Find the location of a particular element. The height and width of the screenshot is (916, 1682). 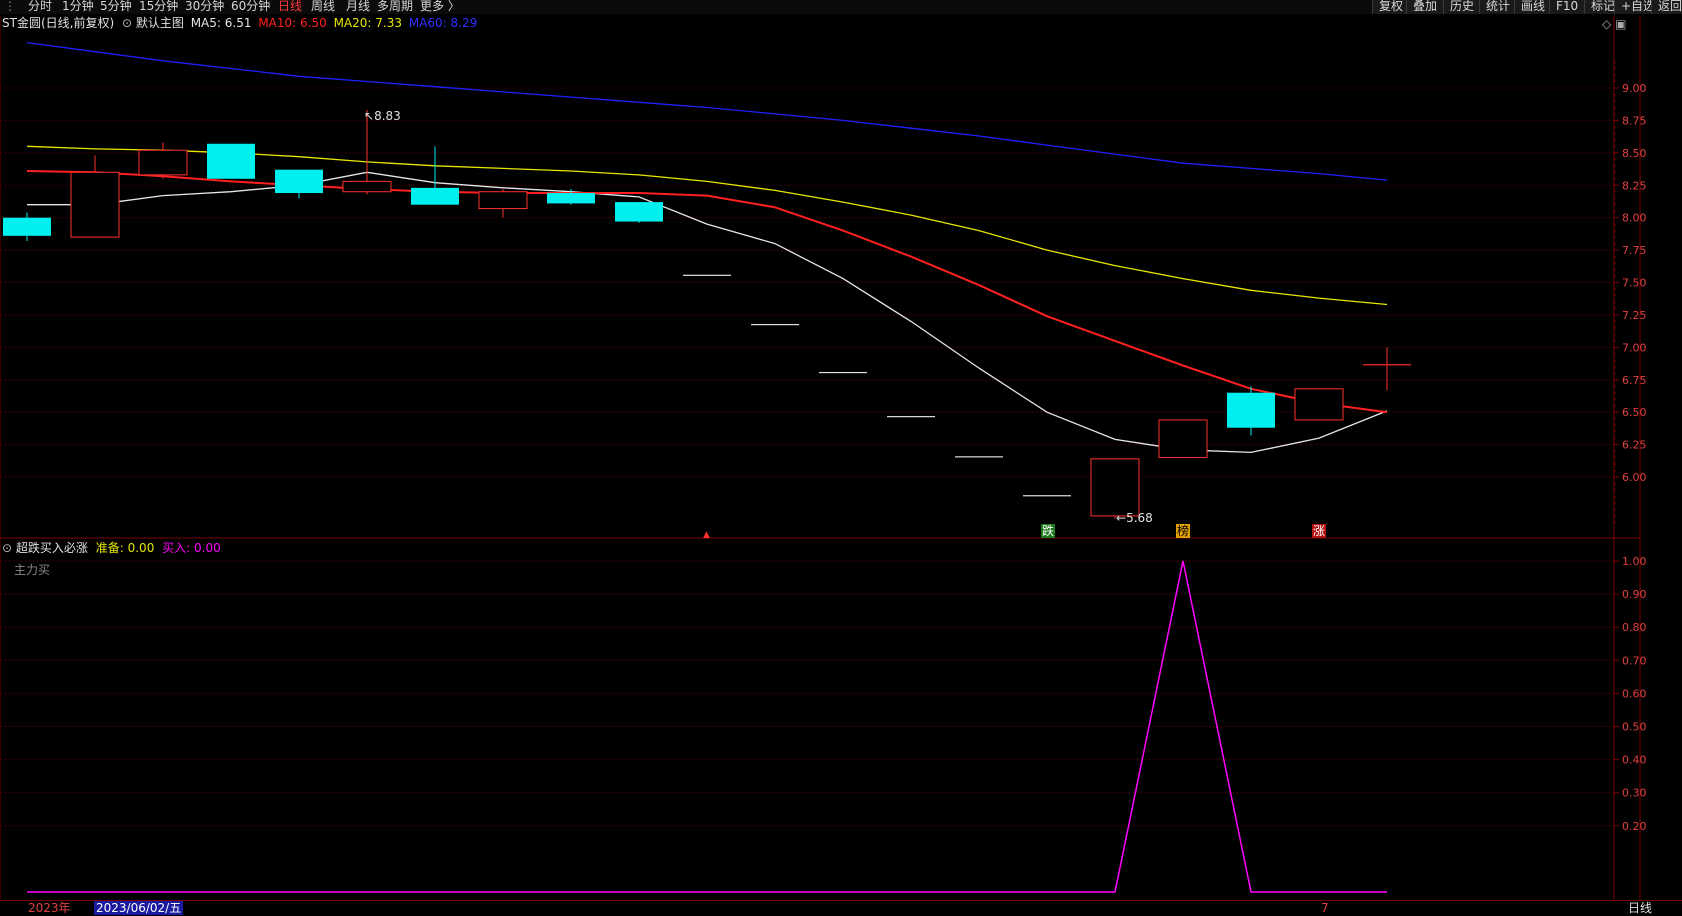

main-y-label-8: 7.00 is located at coordinates (1634, 347).